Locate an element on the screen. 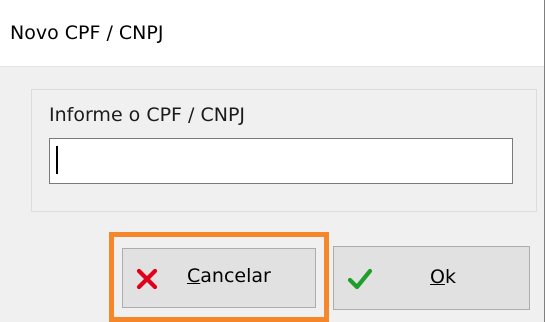 This screenshot has height=322, width=545. ok-button: Ok is located at coordinates (431, 278).